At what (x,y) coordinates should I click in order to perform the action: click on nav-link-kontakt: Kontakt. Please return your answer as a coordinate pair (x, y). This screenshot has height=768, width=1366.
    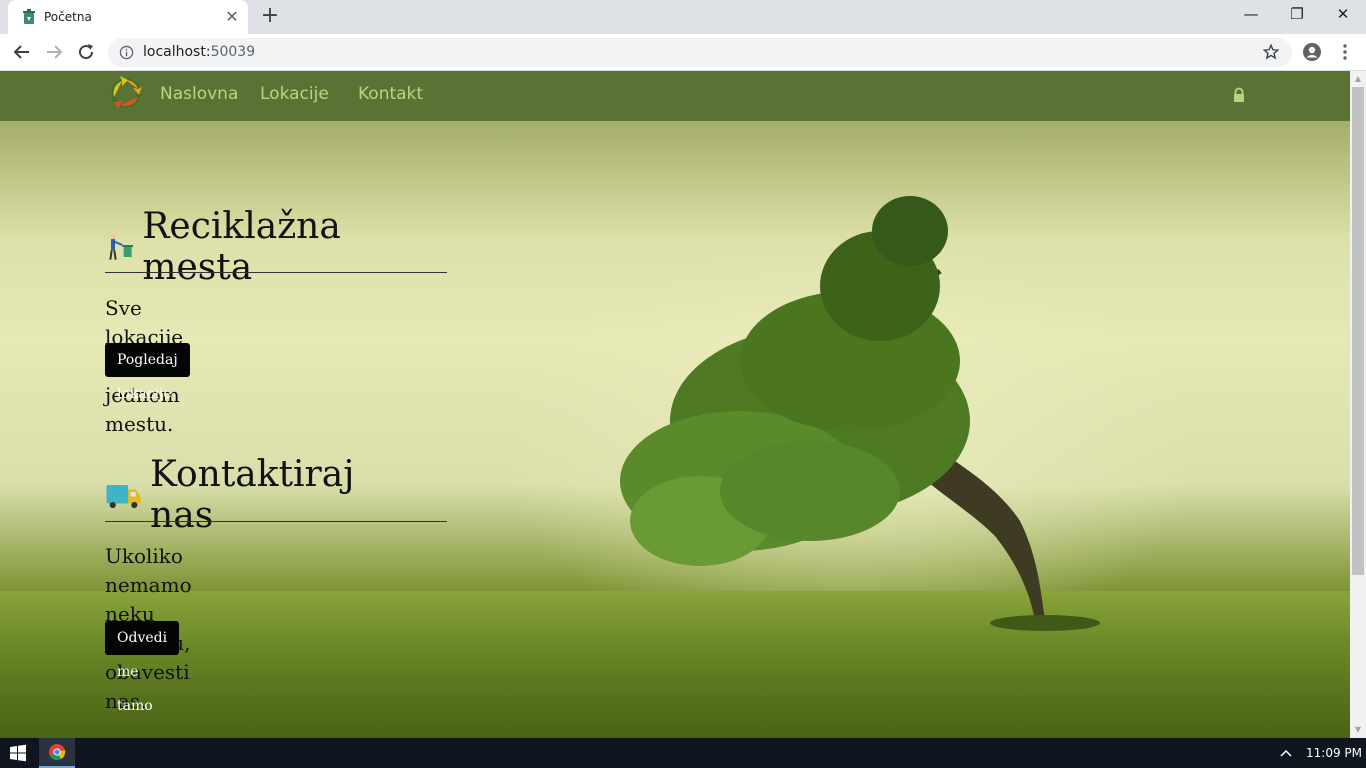
    Looking at the image, I should click on (390, 94).